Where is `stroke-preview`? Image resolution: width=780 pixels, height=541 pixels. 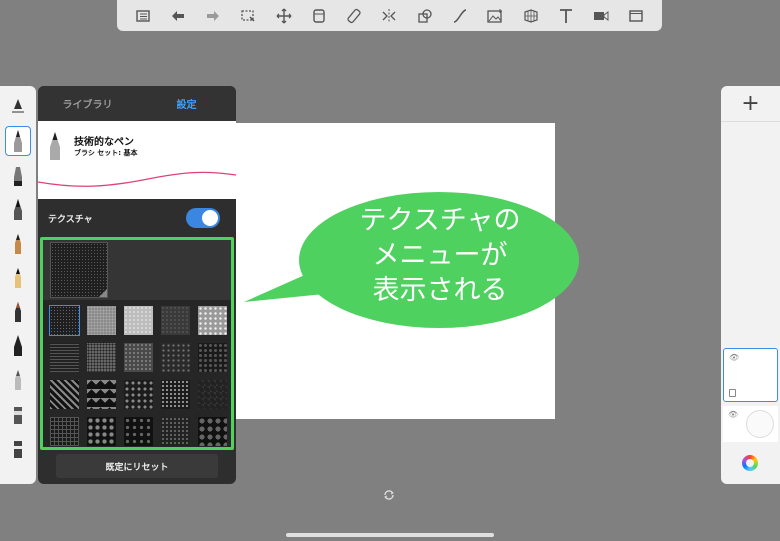
stroke-preview is located at coordinates (137, 179).